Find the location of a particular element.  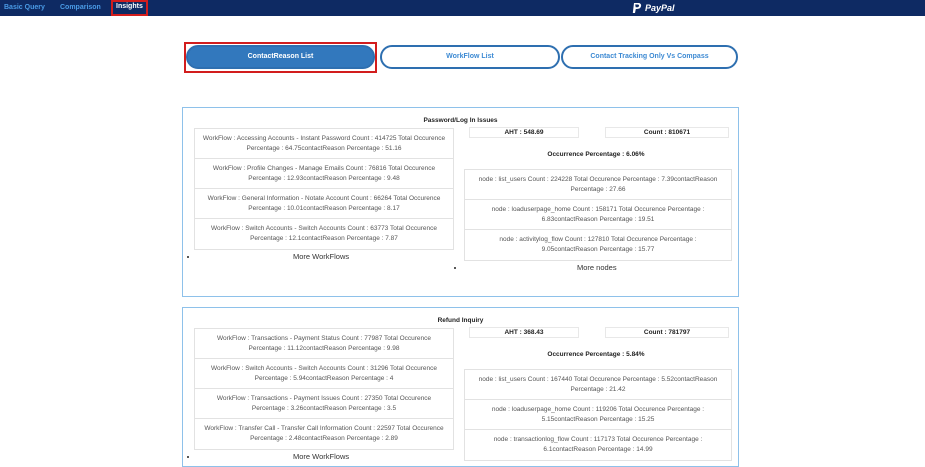

nav-insights: Insights is located at coordinates (129, 8).